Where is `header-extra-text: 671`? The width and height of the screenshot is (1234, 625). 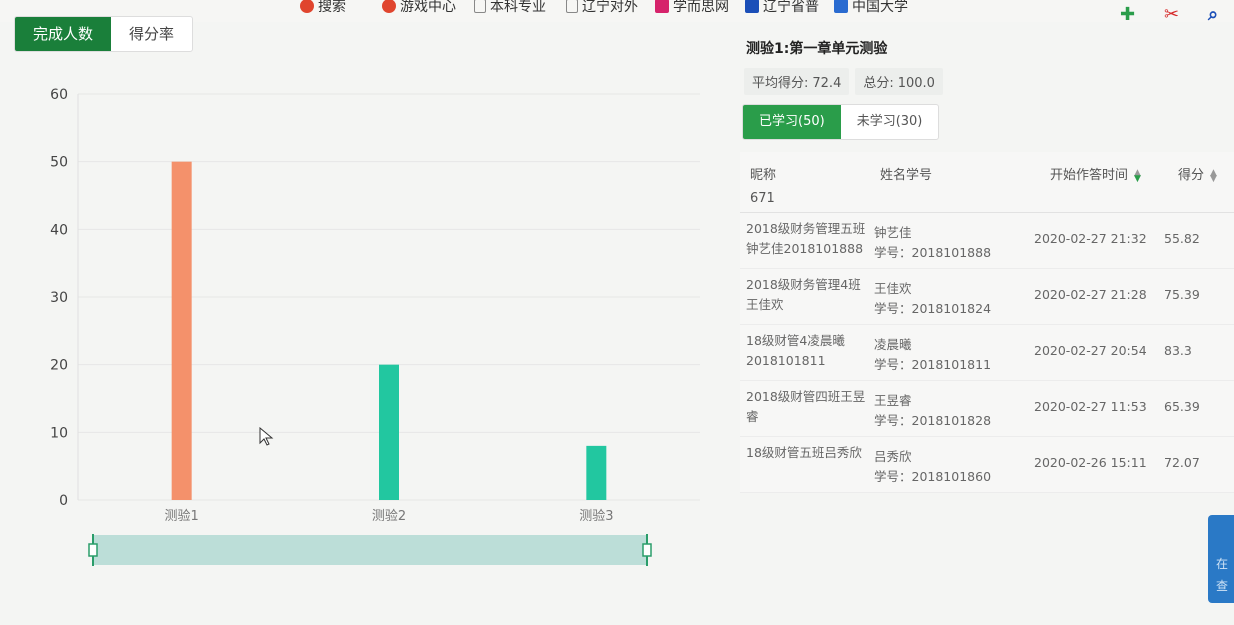 header-extra-text: 671 is located at coordinates (762, 198).